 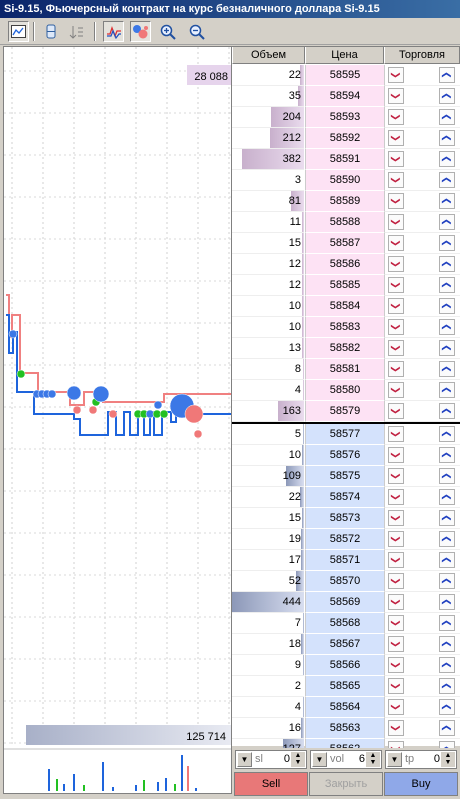 What do you see at coordinates (298, 759) in the screenshot?
I see `sl-spin-icon: ▲ ▼` at bounding box center [298, 759].